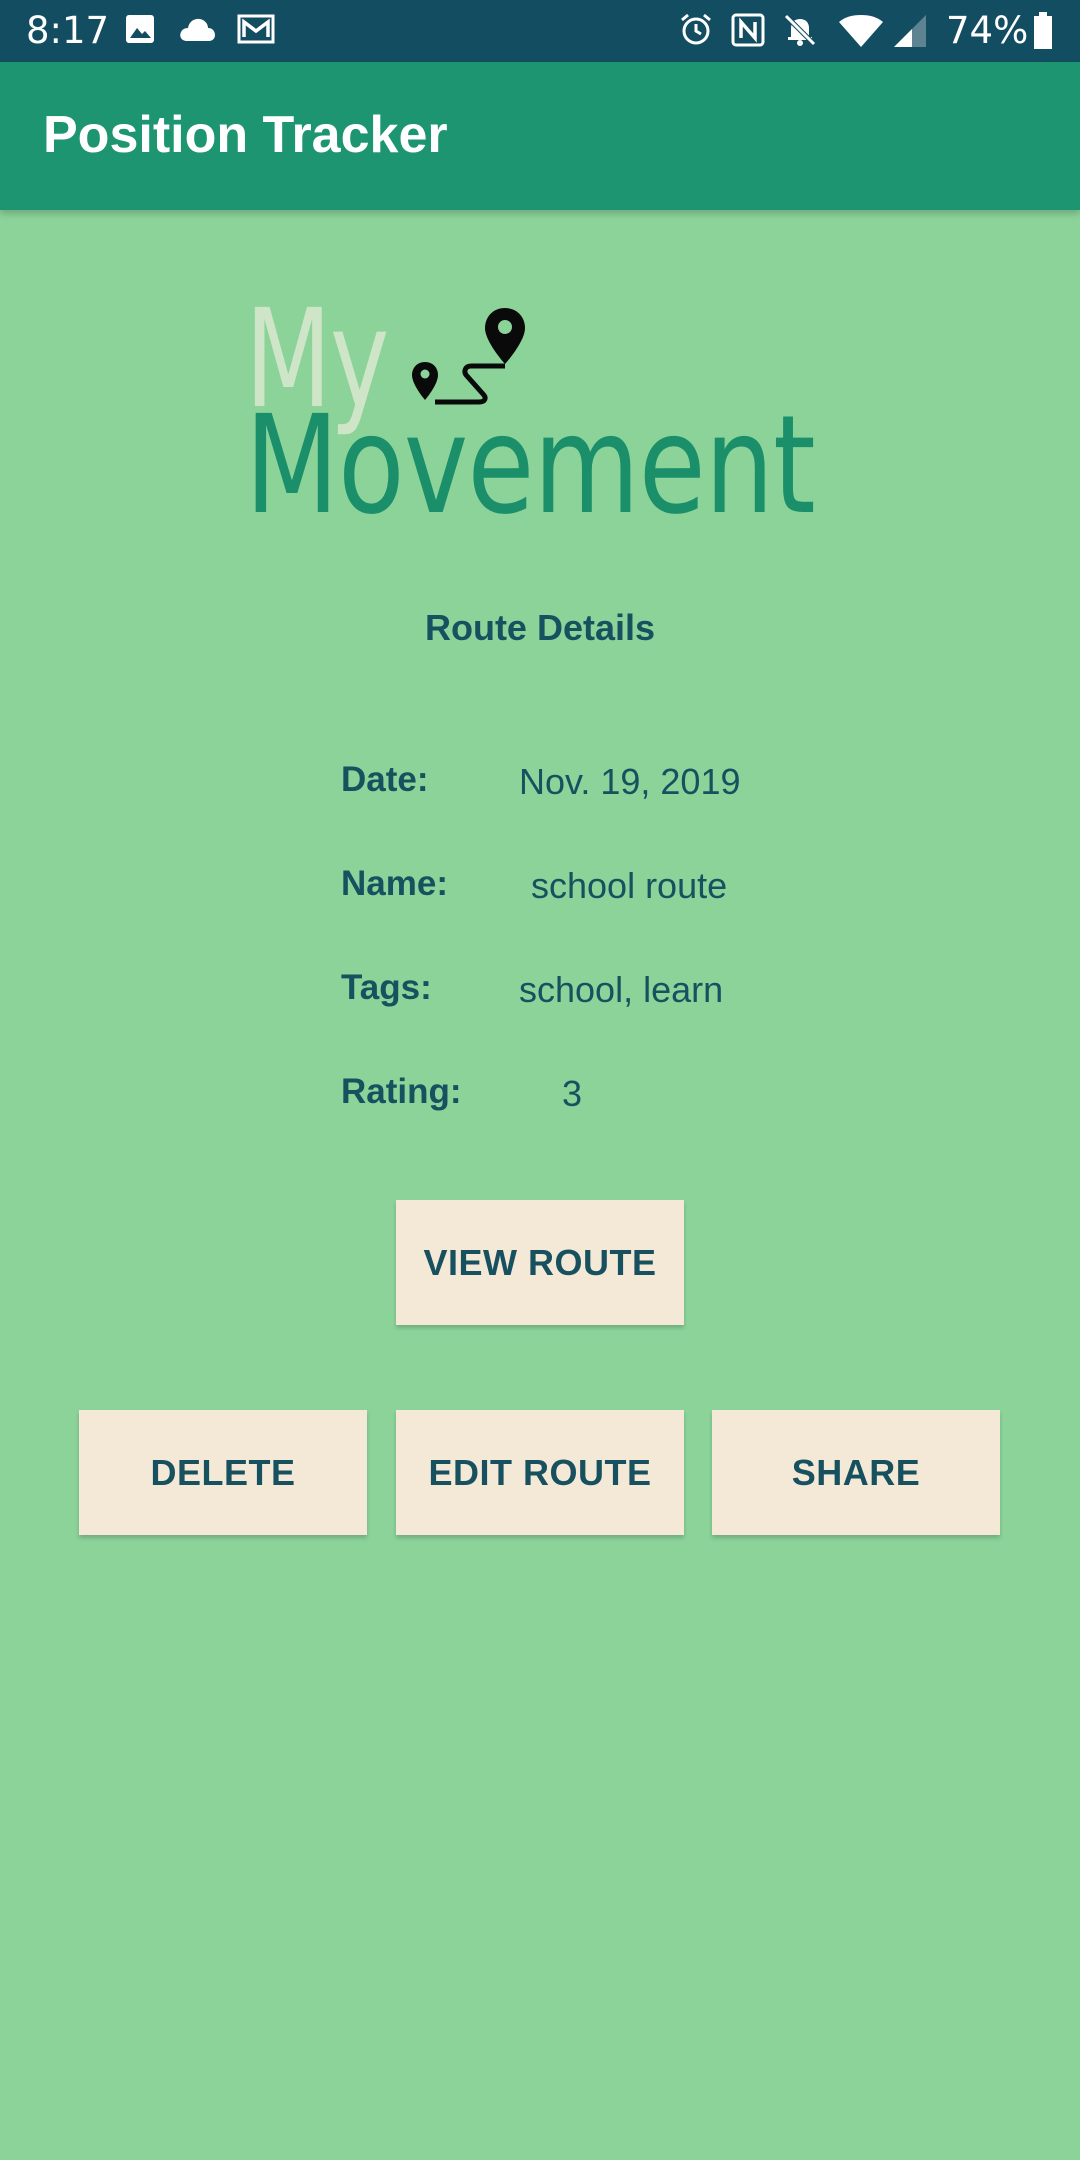  Describe the element at coordinates (861, 31) in the screenshot. I see `wifi-icon` at that location.